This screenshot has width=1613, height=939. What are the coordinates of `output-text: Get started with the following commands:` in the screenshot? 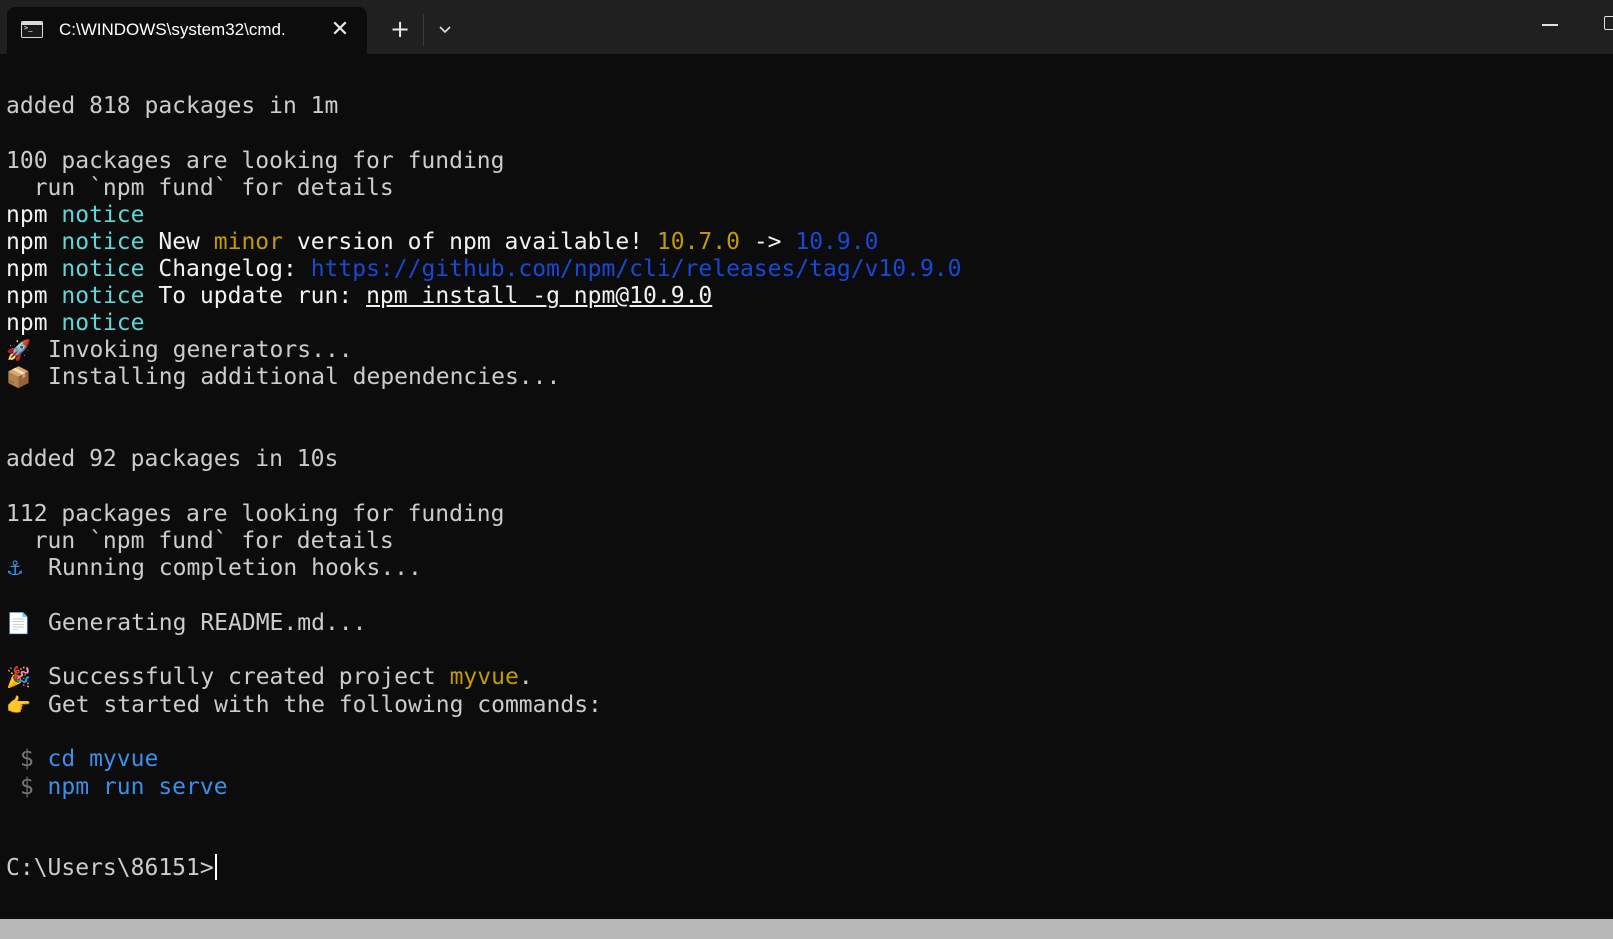 It's located at (325, 705).